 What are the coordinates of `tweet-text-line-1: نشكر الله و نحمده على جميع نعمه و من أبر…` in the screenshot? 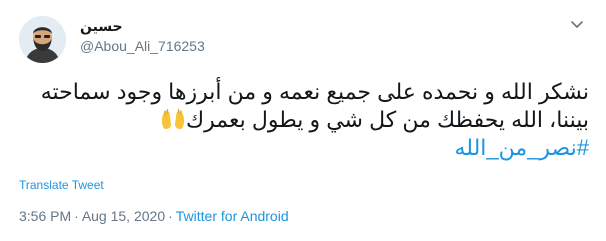 It's located at (314, 91).